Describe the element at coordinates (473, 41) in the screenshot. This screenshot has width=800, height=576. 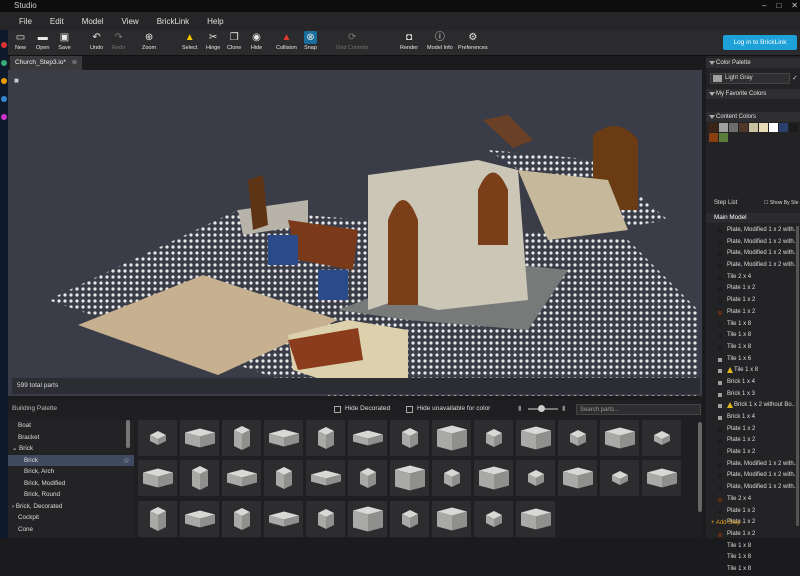
I see `preferences-button: ⚙ Preferences` at that location.